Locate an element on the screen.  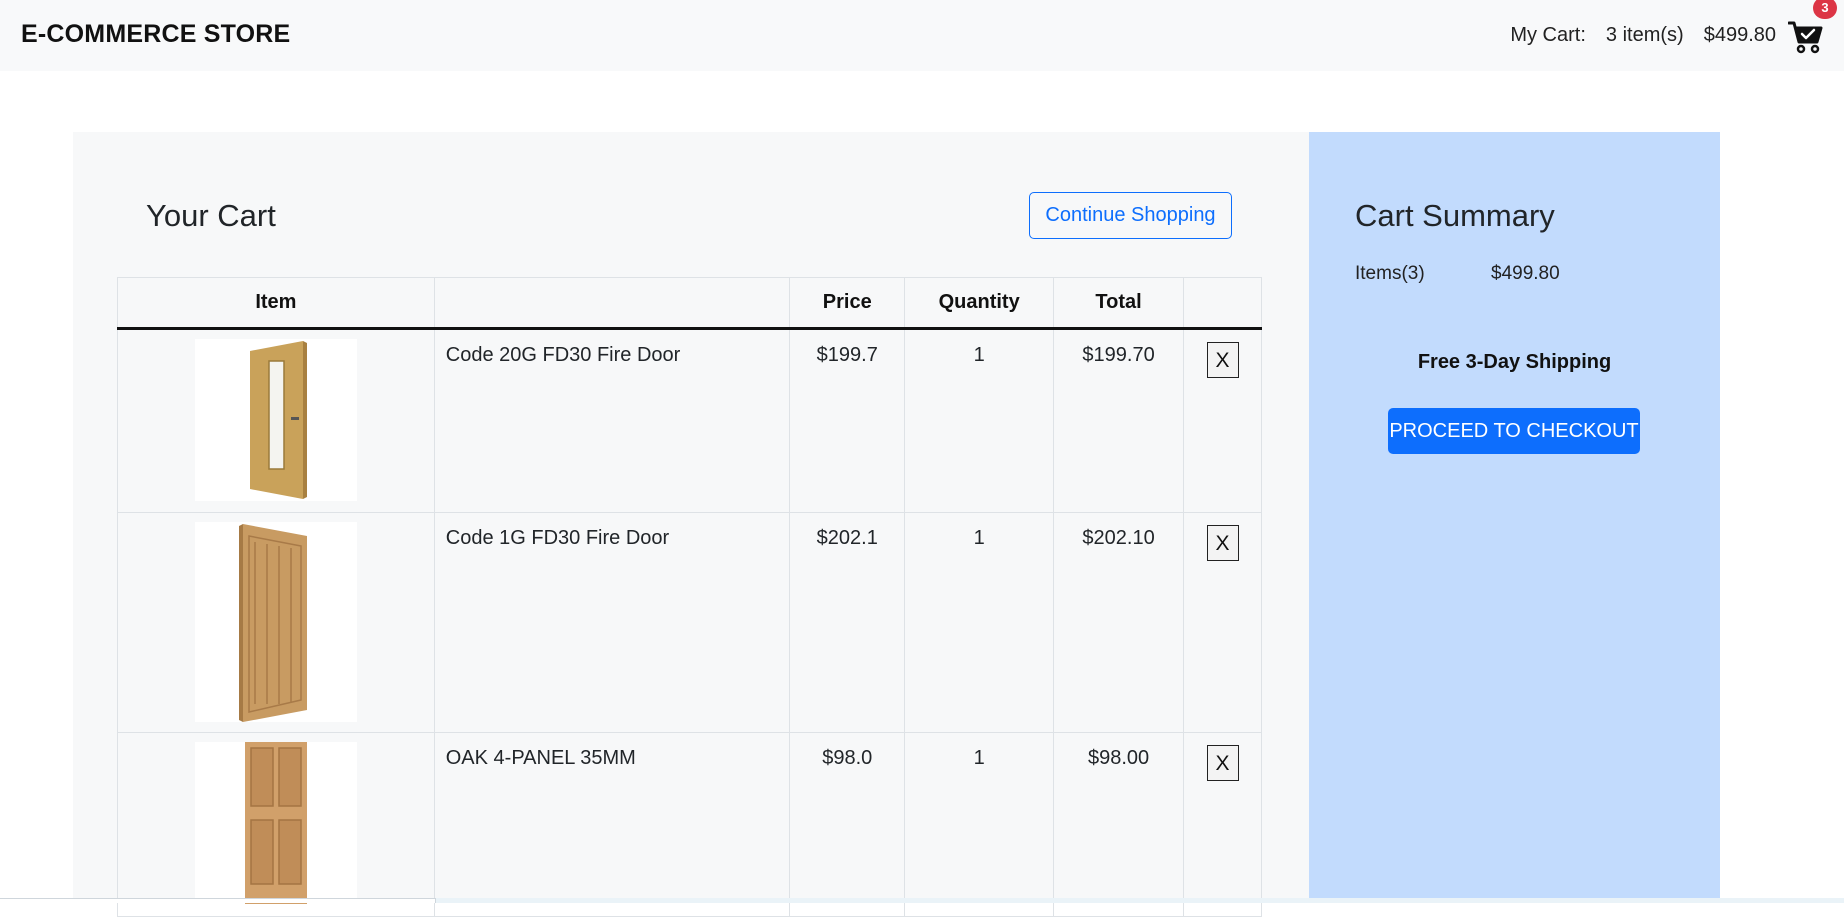
item-total: $199.70 is located at coordinates (1119, 420).